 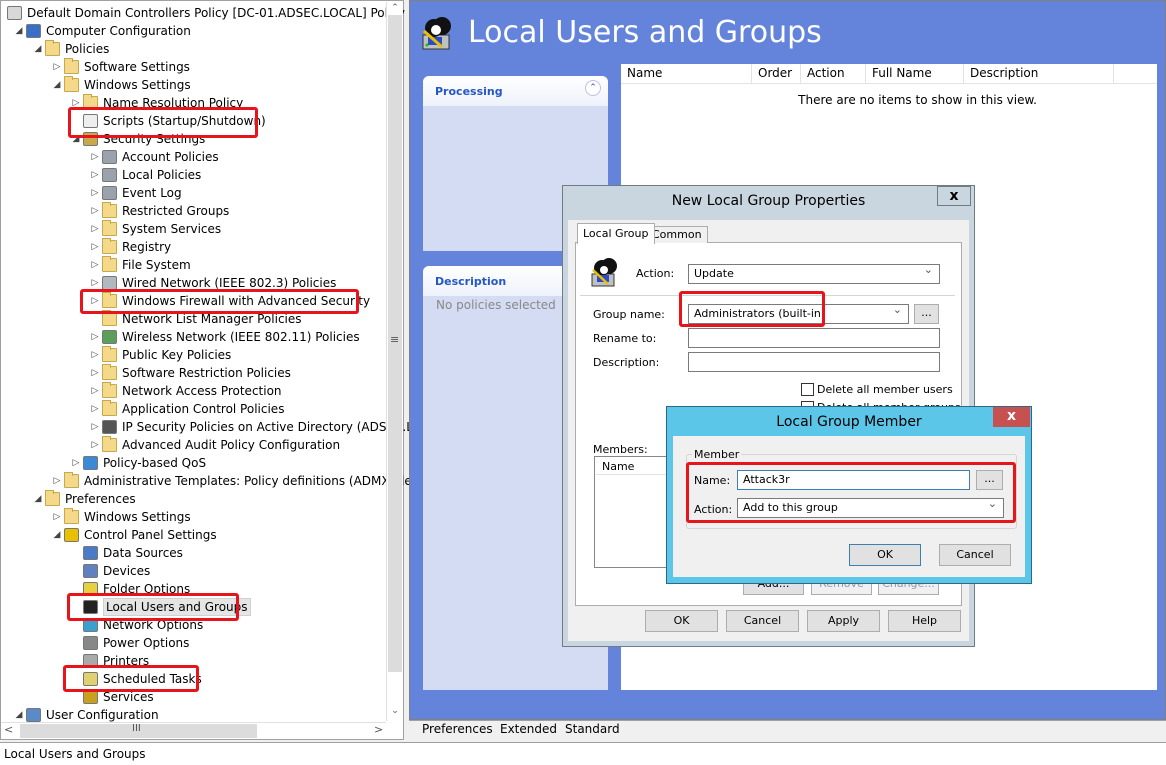 What do you see at coordinates (137, 517) in the screenshot?
I see `tree-item-label: Windows Settings` at bounding box center [137, 517].